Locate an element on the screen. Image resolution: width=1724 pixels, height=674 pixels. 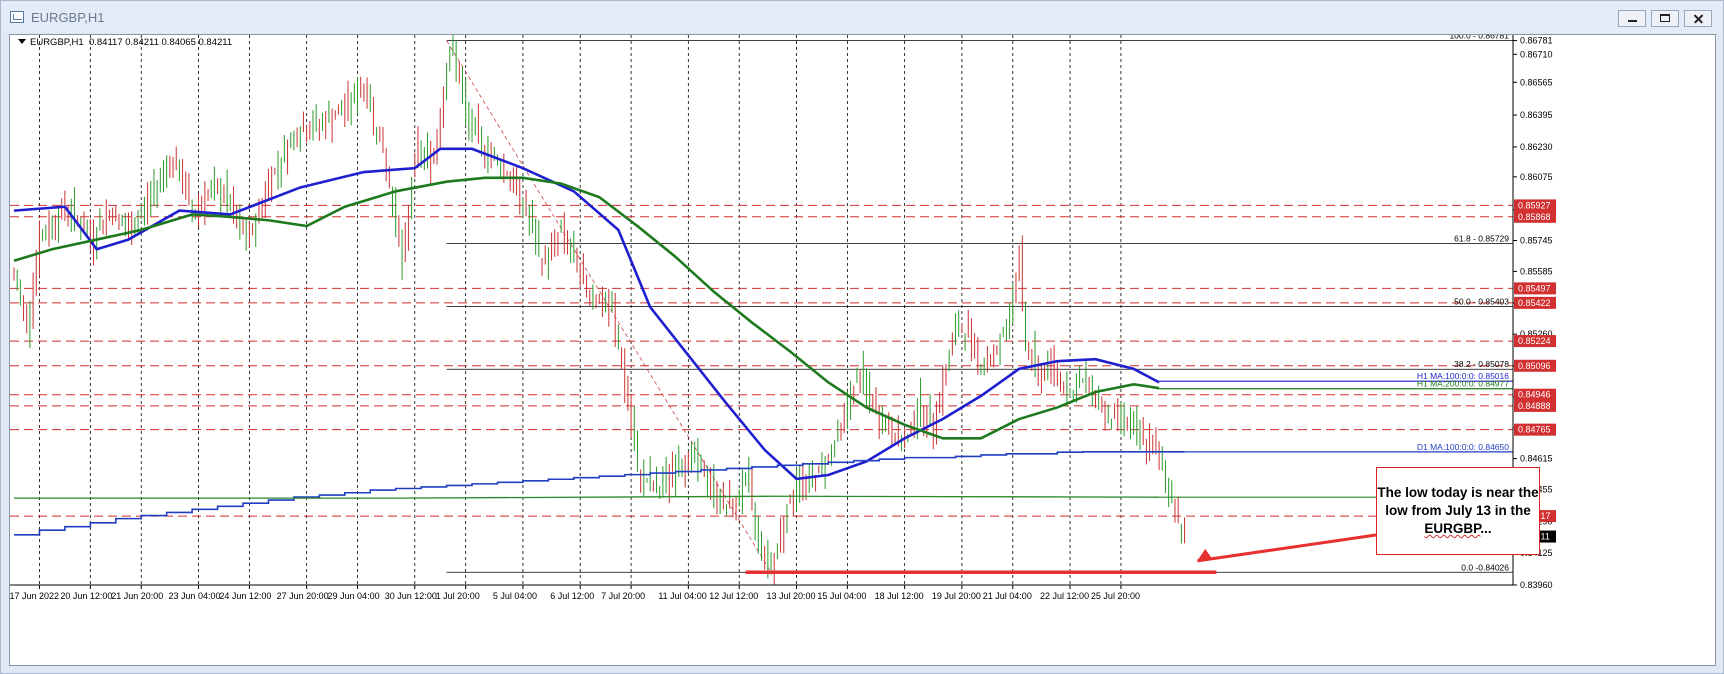
x-tick-label: 6 Jul 12:00 is located at coordinates (572, 596).